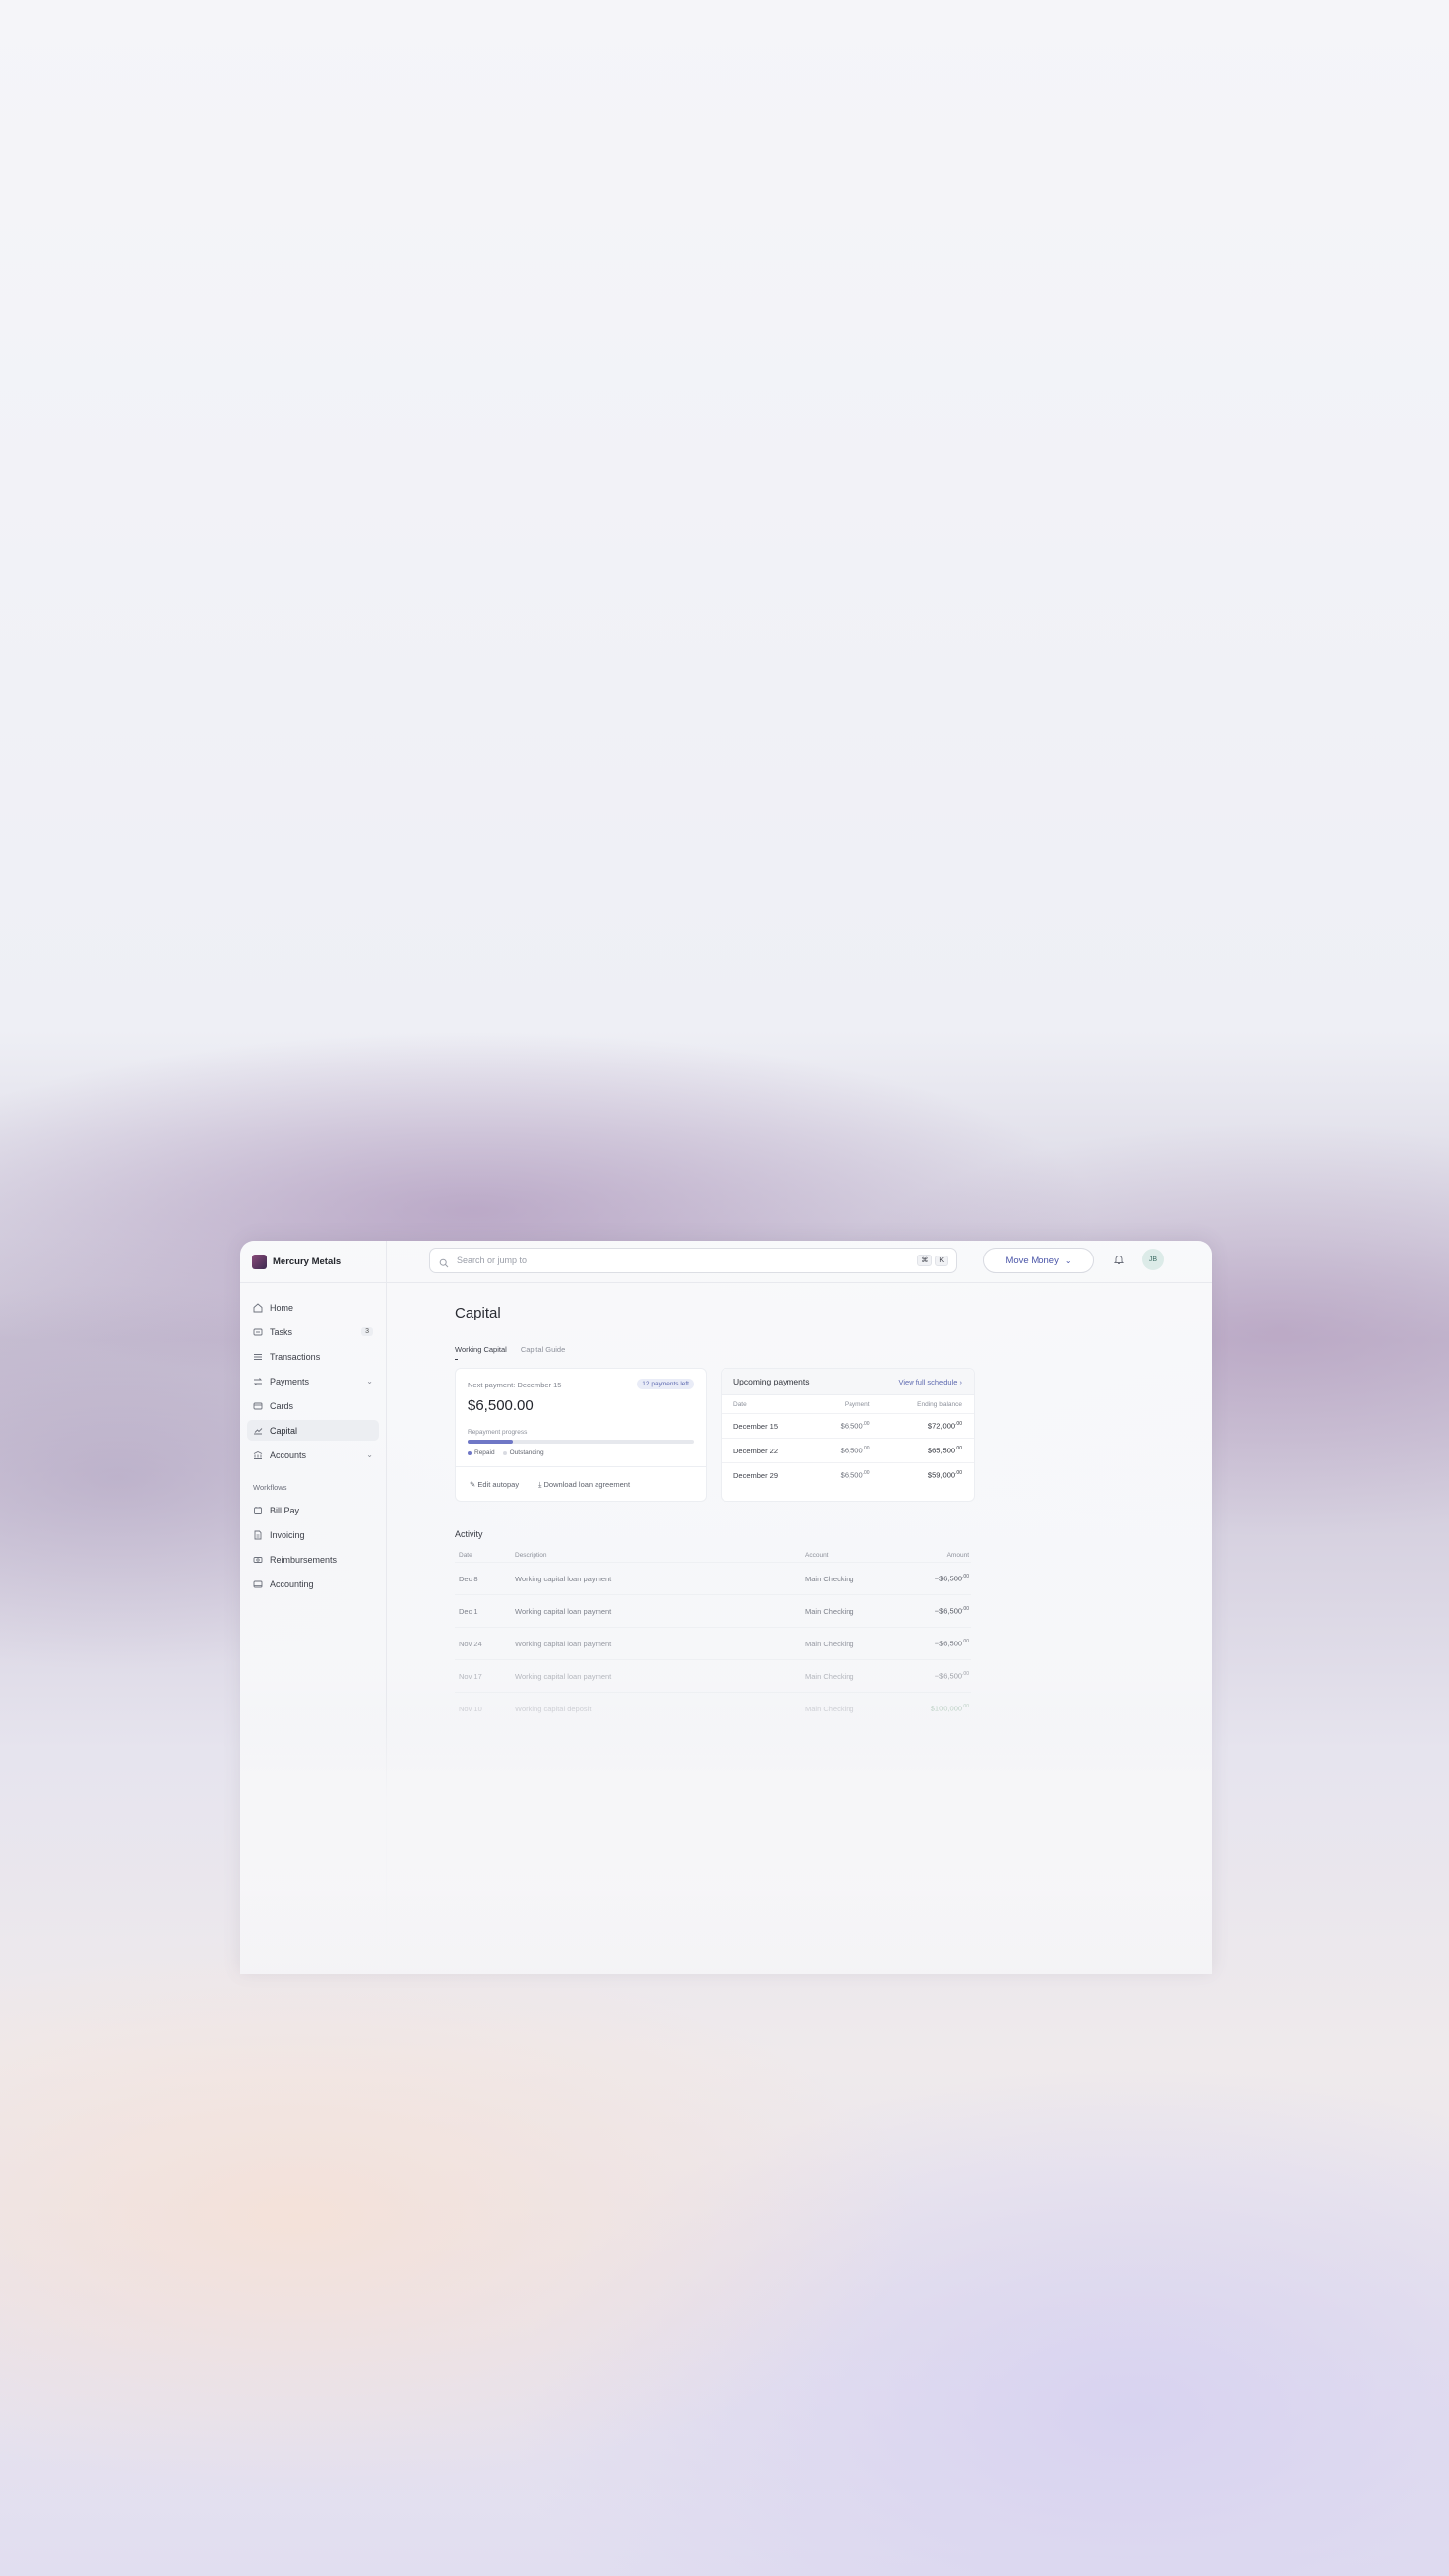  What do you see at coordinates (288, 1454) in the screenshot?
I see `sidebar-item-label: Accounts` at bounding box center [288, 1454].